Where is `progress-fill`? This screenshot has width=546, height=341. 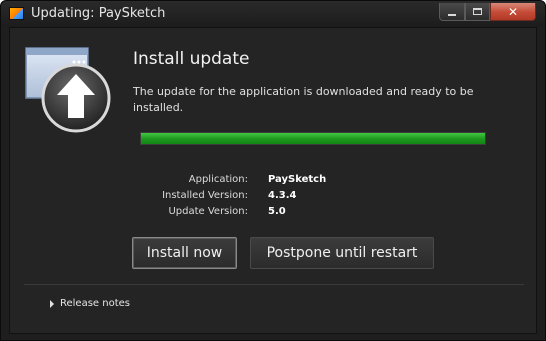 progress-fill is located at coordinates (313, 138).